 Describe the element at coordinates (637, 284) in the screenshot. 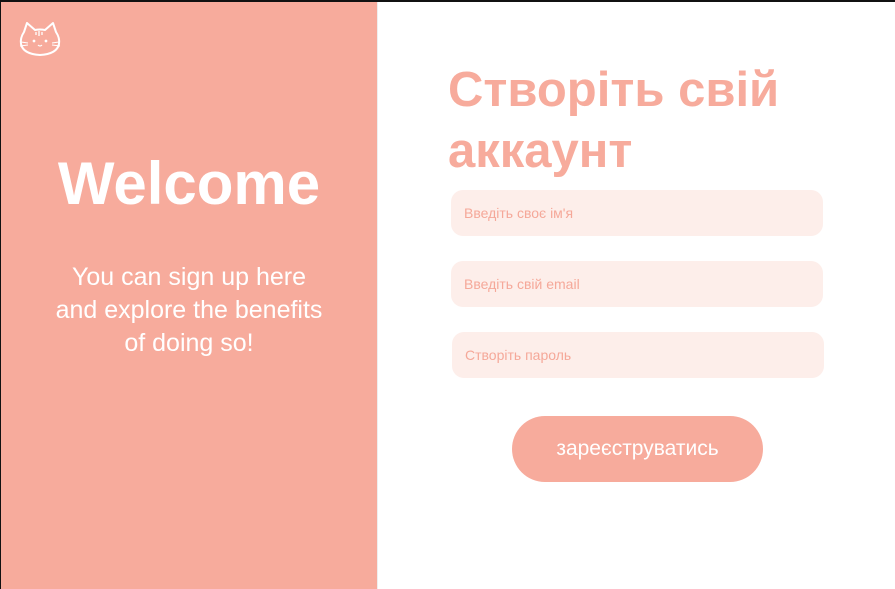

I see `email-field` at that location.